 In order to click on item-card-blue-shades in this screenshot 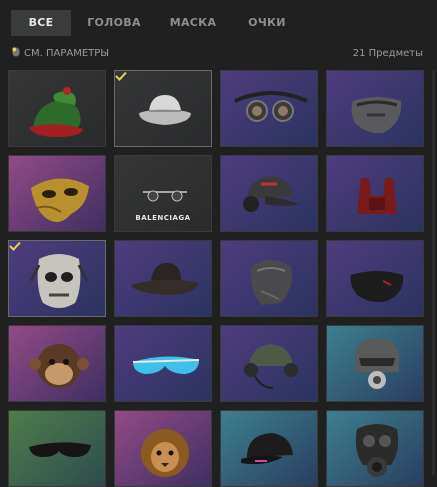, I will do `click(163, 363)`.